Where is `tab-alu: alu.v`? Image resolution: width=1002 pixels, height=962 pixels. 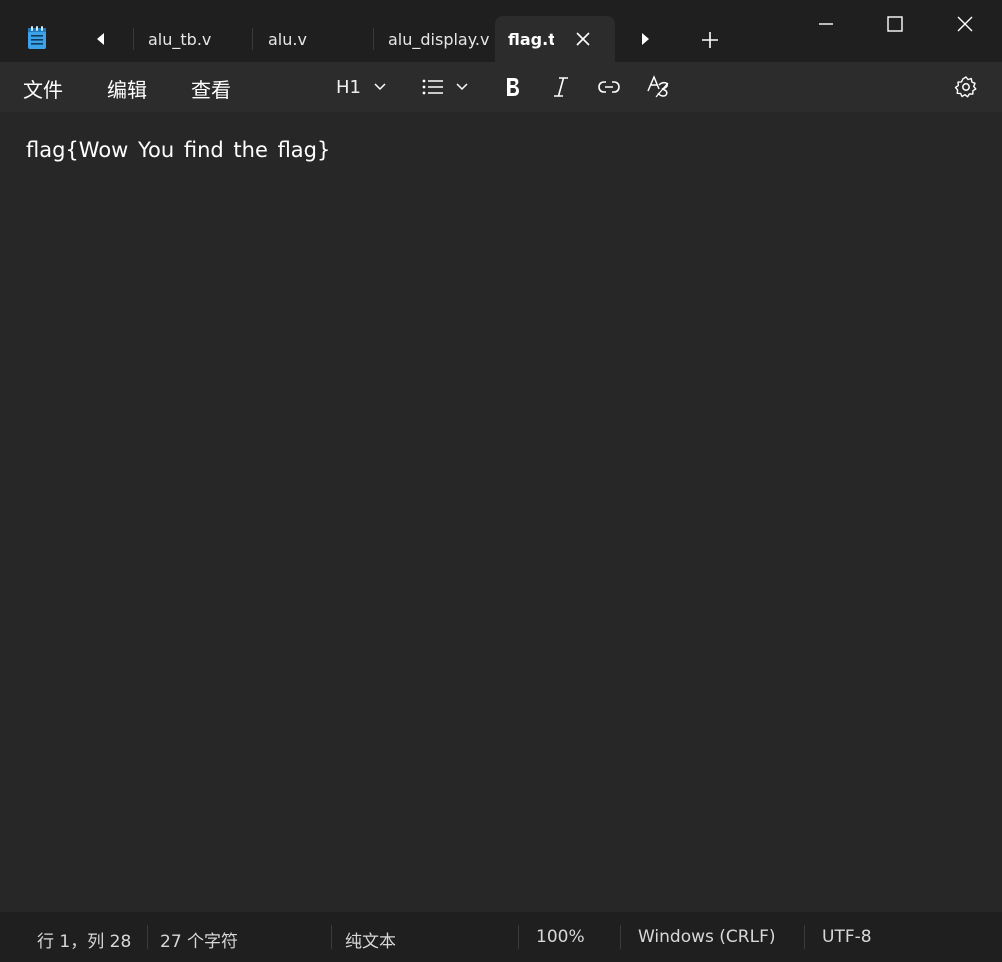 tab-alu: alu.v is located at coordinates (318, 39).